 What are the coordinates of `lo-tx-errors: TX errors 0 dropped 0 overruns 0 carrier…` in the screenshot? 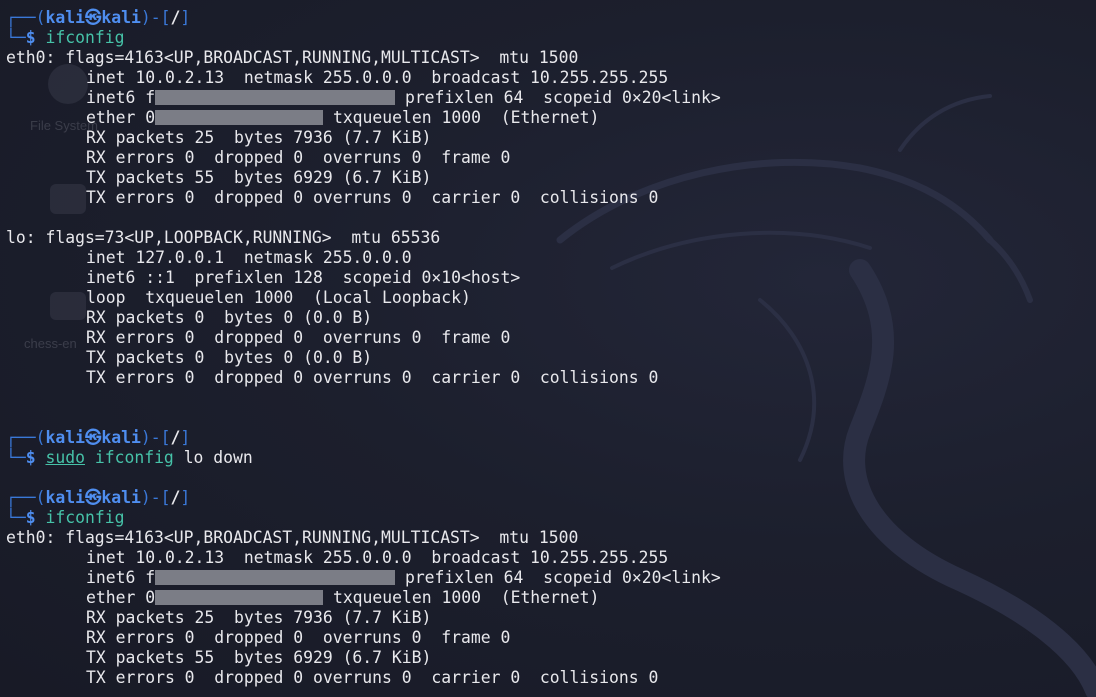 It's located at (372, 377).